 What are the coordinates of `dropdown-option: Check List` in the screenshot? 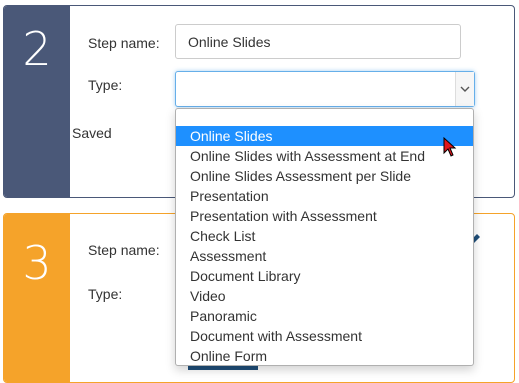 It's located at (324, 236).